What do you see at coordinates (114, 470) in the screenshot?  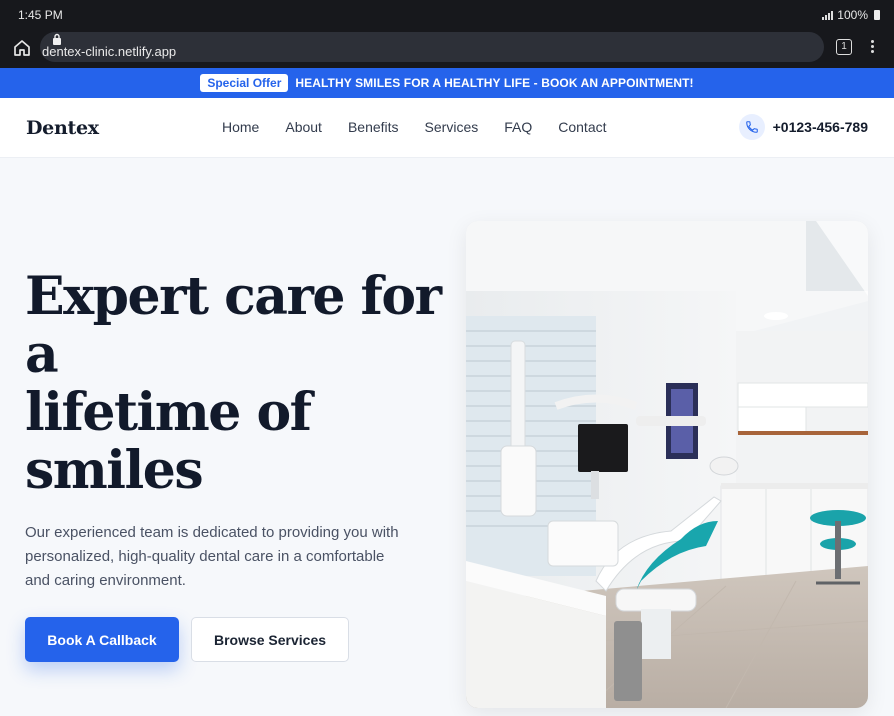 I see `hero-title-line: smiles` at bounding box center [114, 470].